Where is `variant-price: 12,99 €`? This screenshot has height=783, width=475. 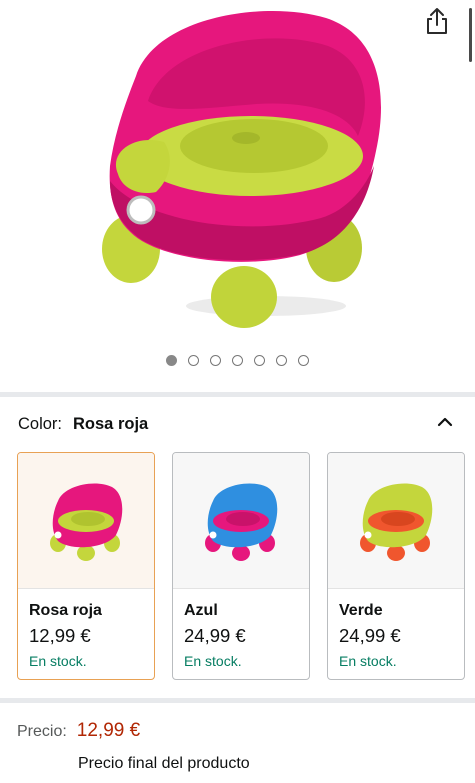 variant-price: 12,99 € is located at coordinates (60, 635).